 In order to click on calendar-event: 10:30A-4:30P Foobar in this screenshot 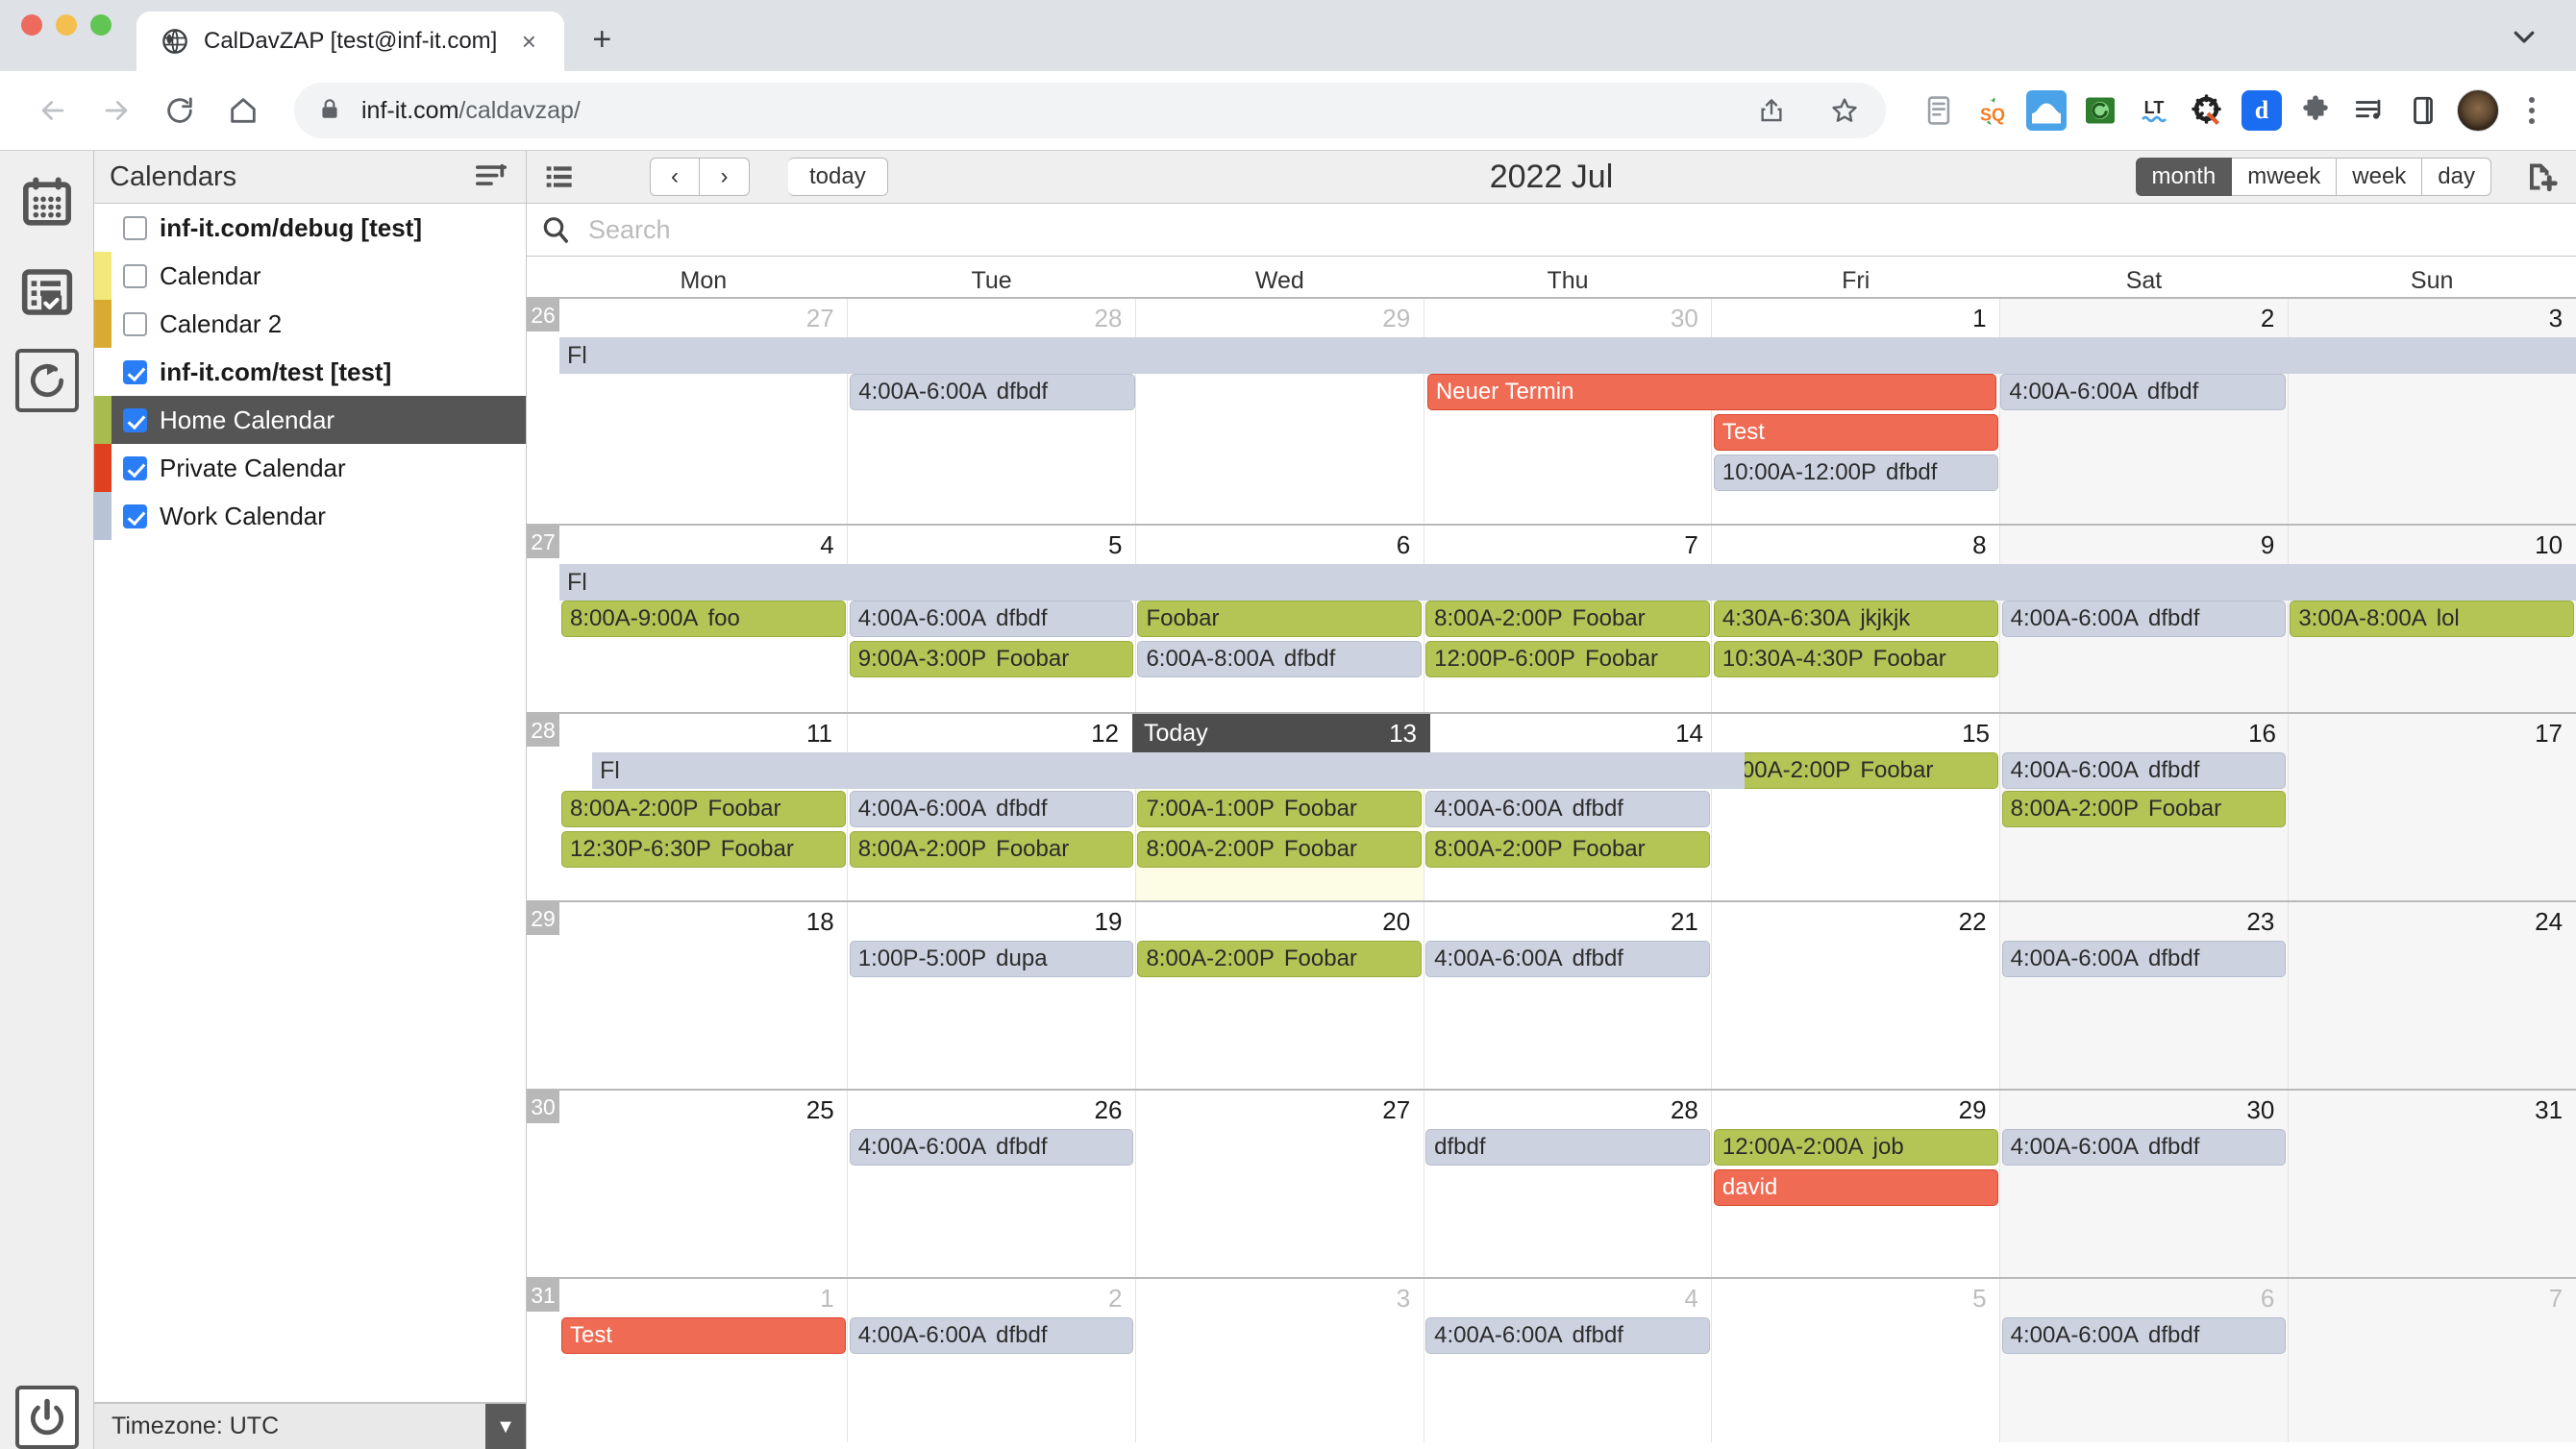, I will do `click(1856, 659)`.